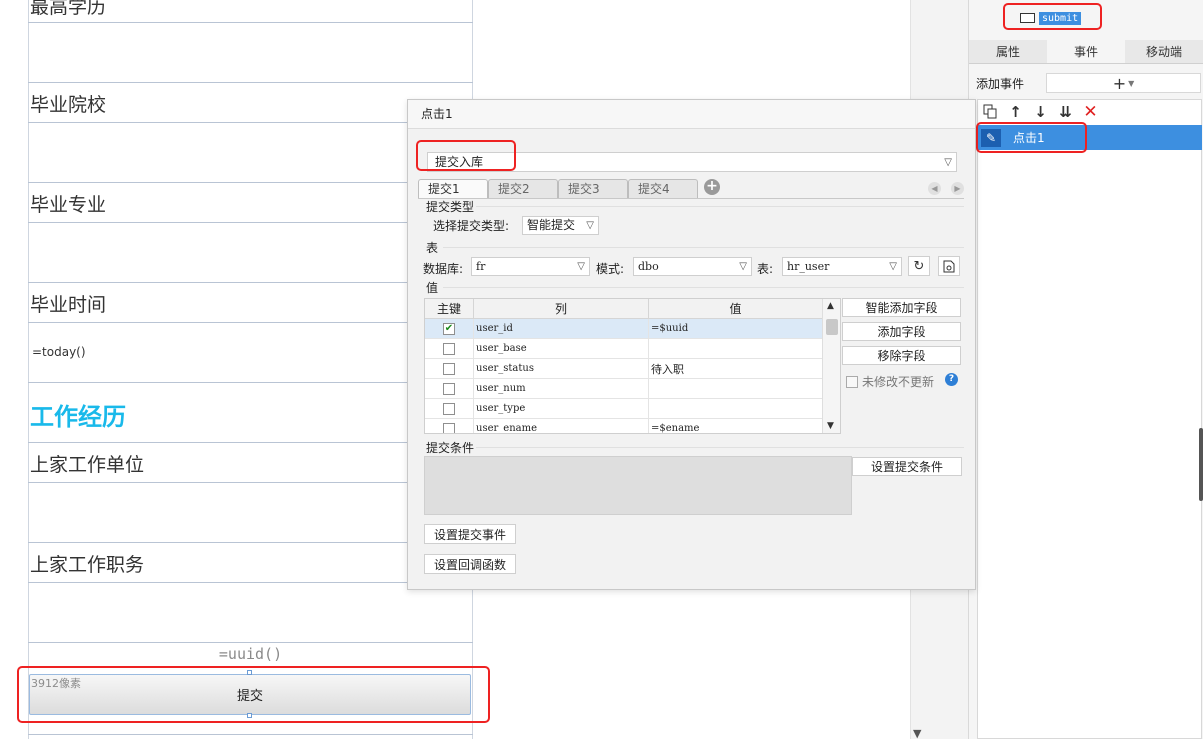  What do you see at coordinates (901, 307) in the screenshot?
I see `smart-add-field-button: 智能添加字段` at bounding box center [901, 307].